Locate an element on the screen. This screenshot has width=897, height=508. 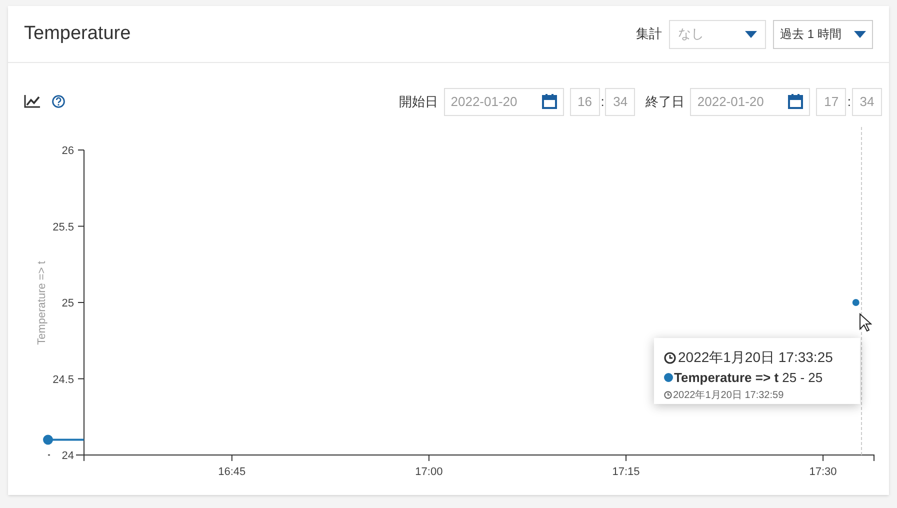
date-label: 開始日 is located at coordinates (418, 101).